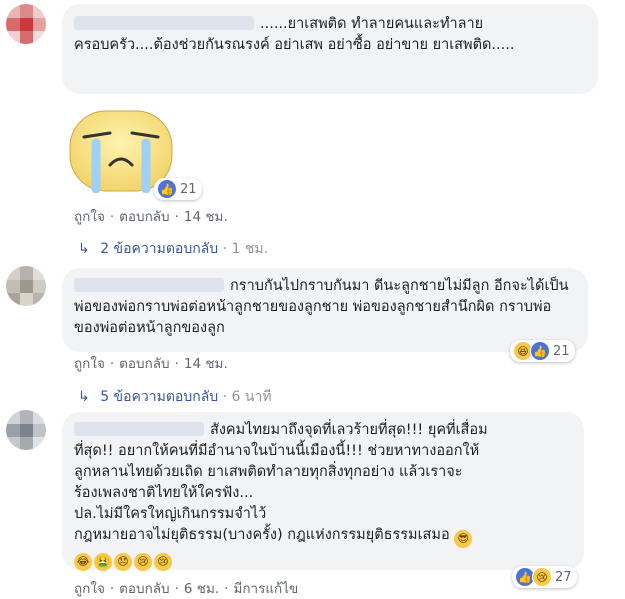 This screenshot has width=625, height=599. I want to click on disappointed-emoji-icon: 😞, so click(123, 562).